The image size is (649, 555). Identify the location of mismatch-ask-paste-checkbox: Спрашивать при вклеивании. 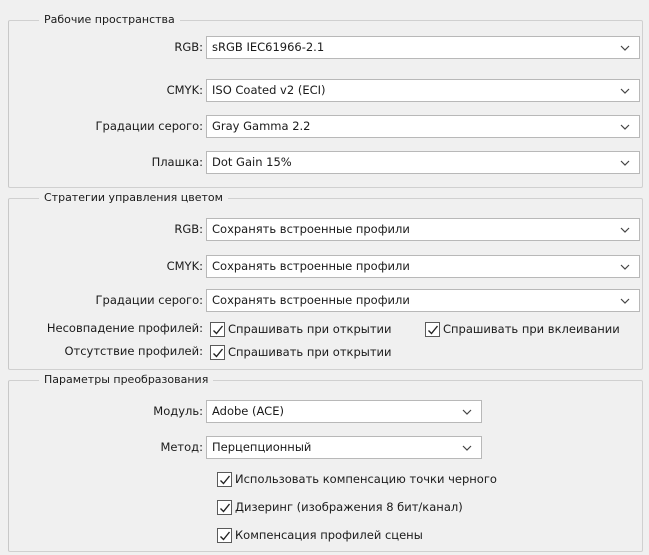
(522, 329).